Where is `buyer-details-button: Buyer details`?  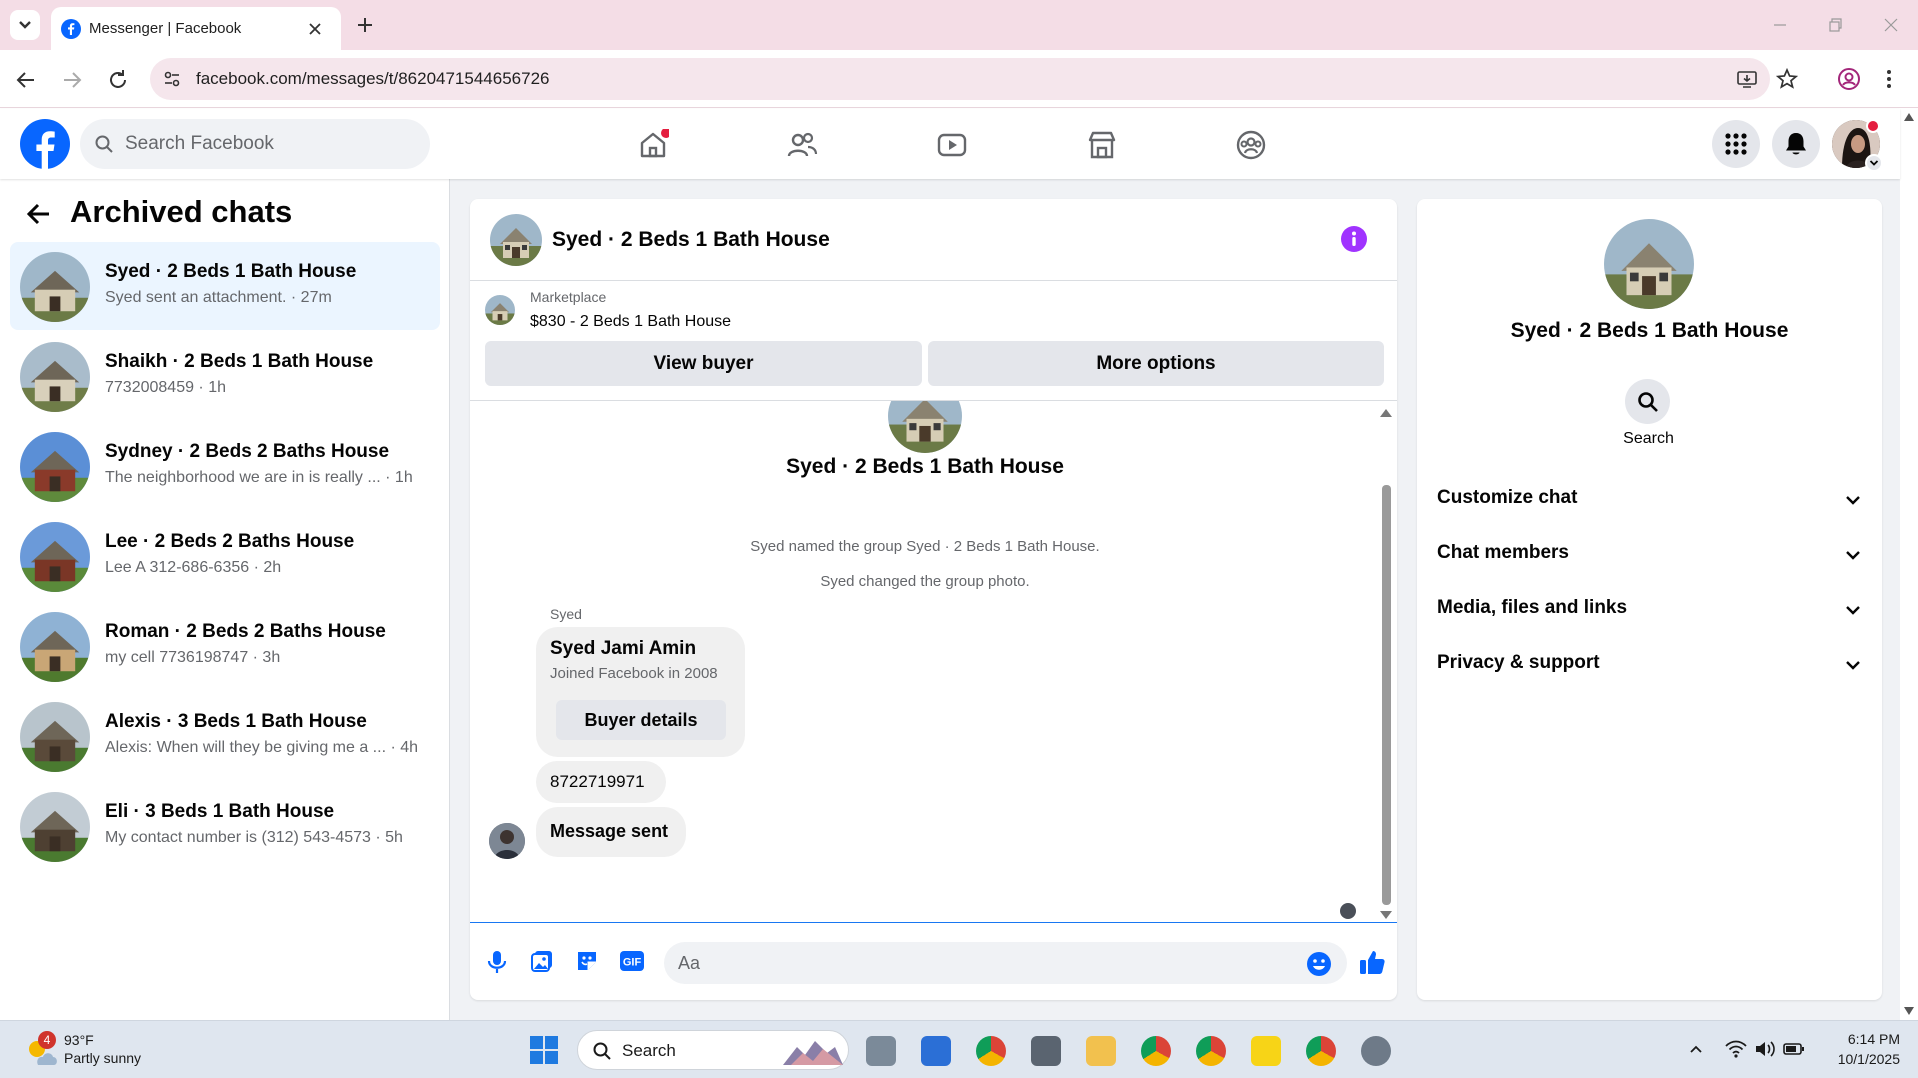
buyer-details-button: Buyer details is located at coordinates (641, 720).